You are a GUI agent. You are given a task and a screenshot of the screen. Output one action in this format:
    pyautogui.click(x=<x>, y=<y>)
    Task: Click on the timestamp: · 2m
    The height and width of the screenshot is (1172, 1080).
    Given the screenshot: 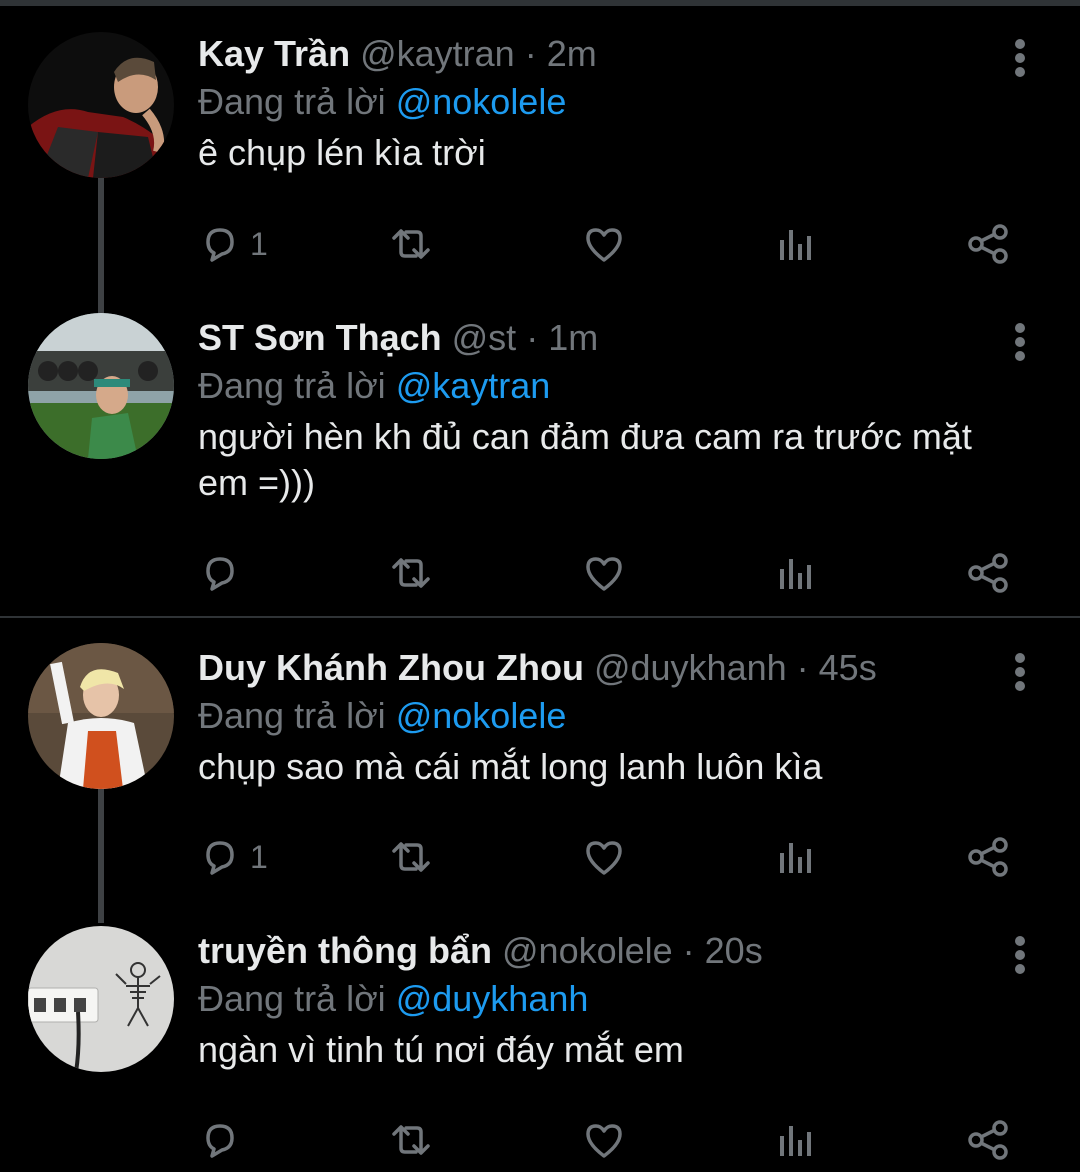 What is the action you would take?
    pyautogui.click(x=561, y=53)
    